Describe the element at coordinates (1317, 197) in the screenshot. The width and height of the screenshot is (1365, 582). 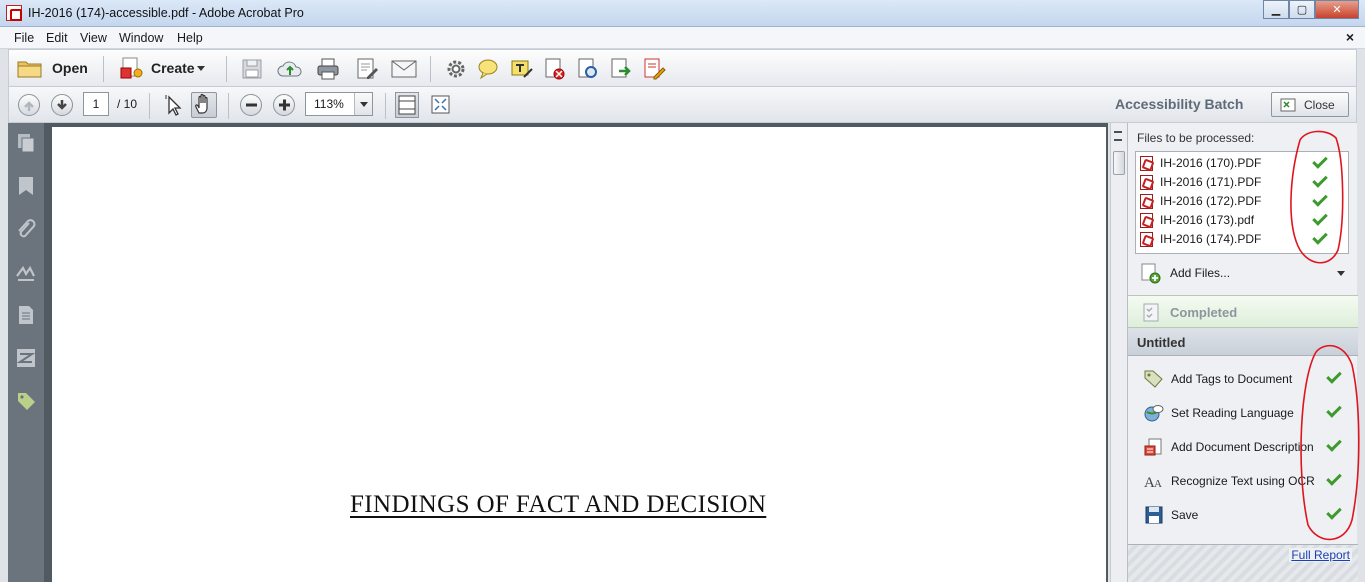
I see `annotation-circle-files` at that location.